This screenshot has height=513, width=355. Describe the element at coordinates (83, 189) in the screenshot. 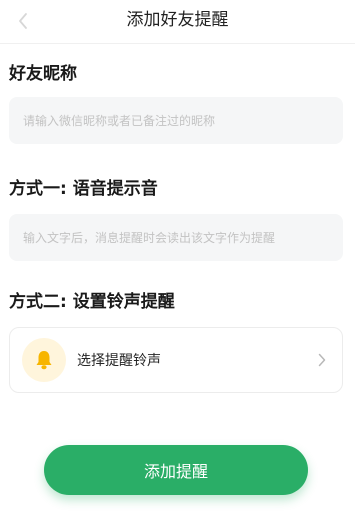

I see `method-one-label: 方式一: 语音提示音` at that location.